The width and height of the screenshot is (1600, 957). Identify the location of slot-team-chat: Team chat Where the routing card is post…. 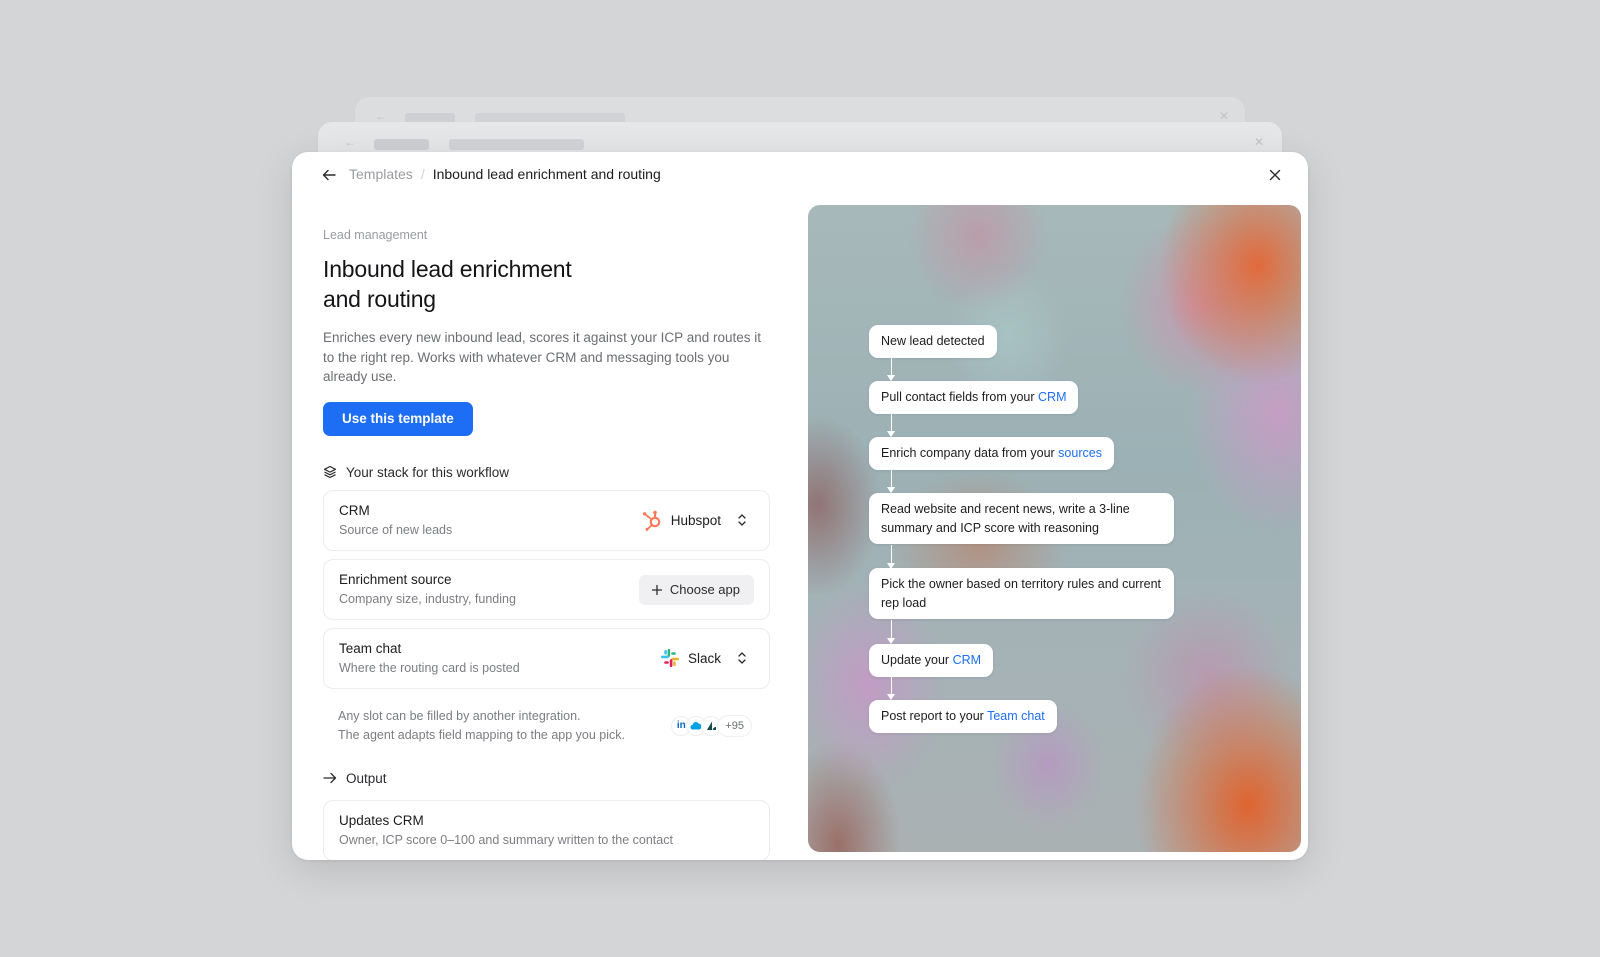
(546, 658).